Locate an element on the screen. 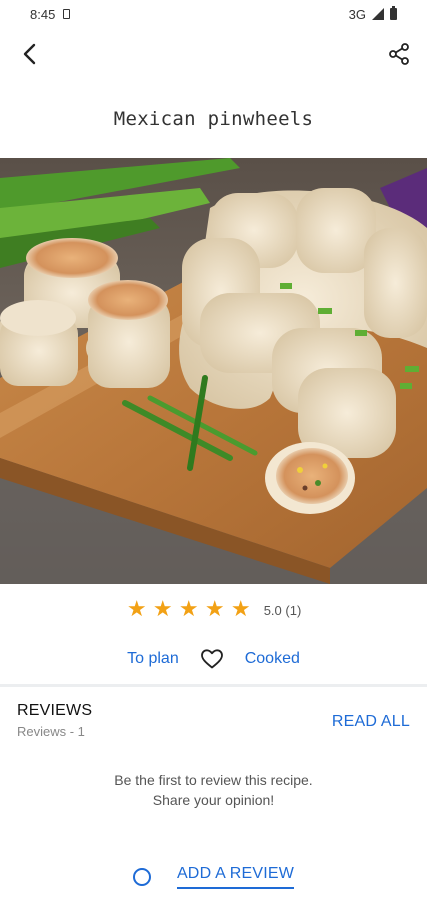 The height and width of the screenshot is (900, 427). rating-summary: 5.0 (1) is located at coordinates (282, 610).